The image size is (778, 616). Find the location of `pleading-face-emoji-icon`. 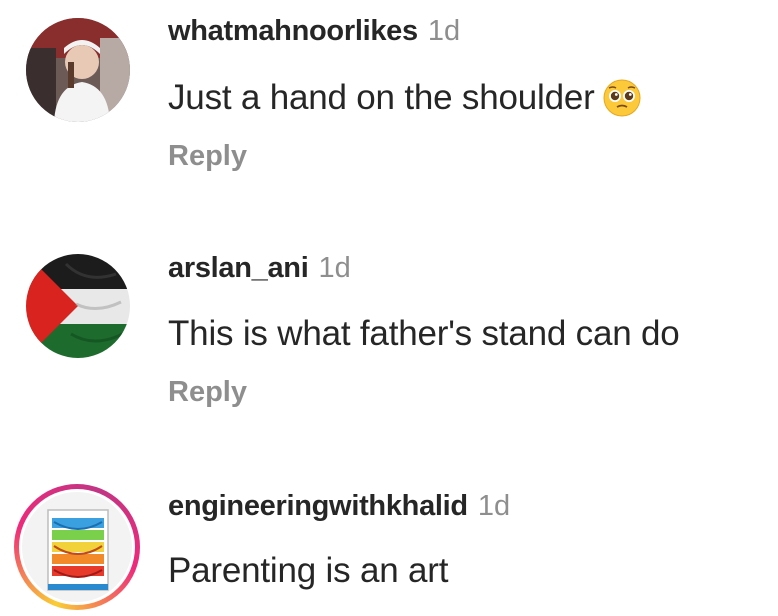

pleading-face-emoji-icon is located at coordinates (622, 102).